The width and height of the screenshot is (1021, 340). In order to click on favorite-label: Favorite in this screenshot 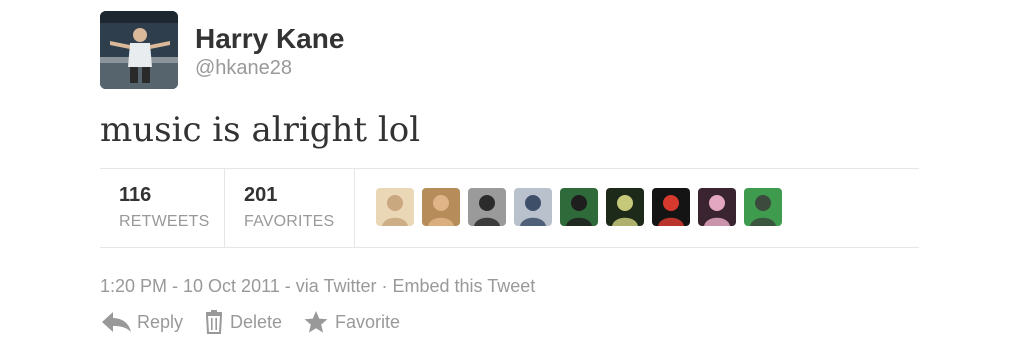, I will do `click(368, 322)`.